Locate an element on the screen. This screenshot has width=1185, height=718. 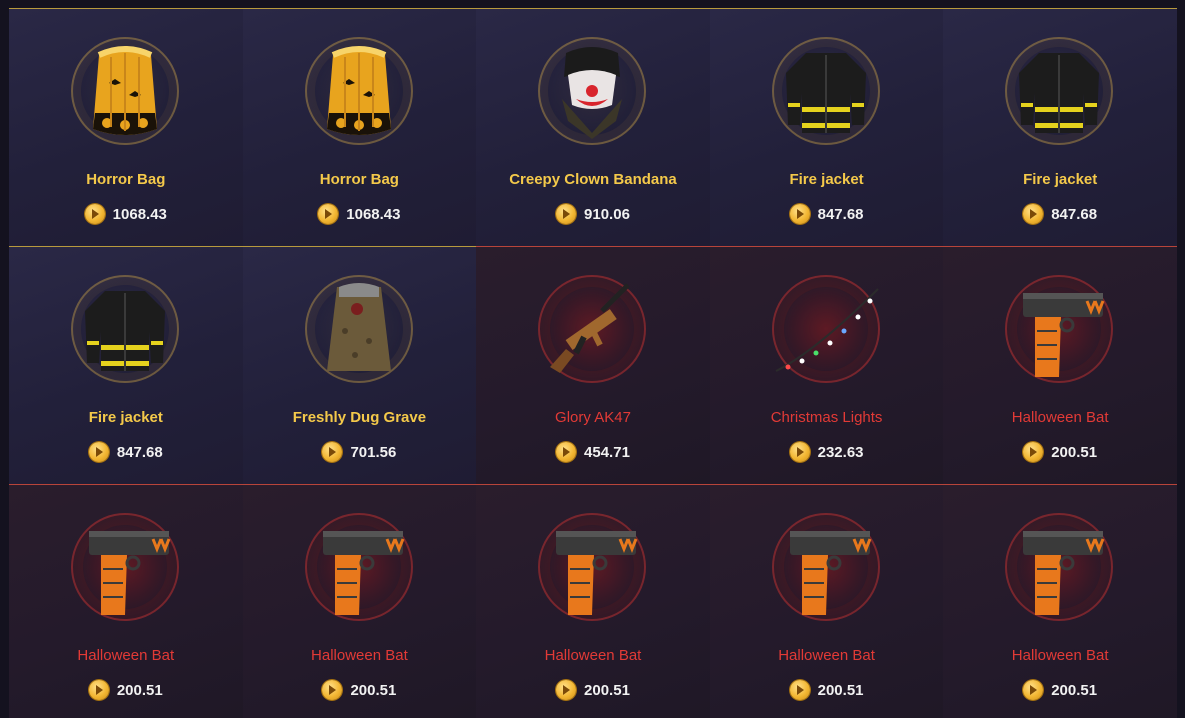
item-name: Creepy Clown Bandana is located at coordinates (593, 179).